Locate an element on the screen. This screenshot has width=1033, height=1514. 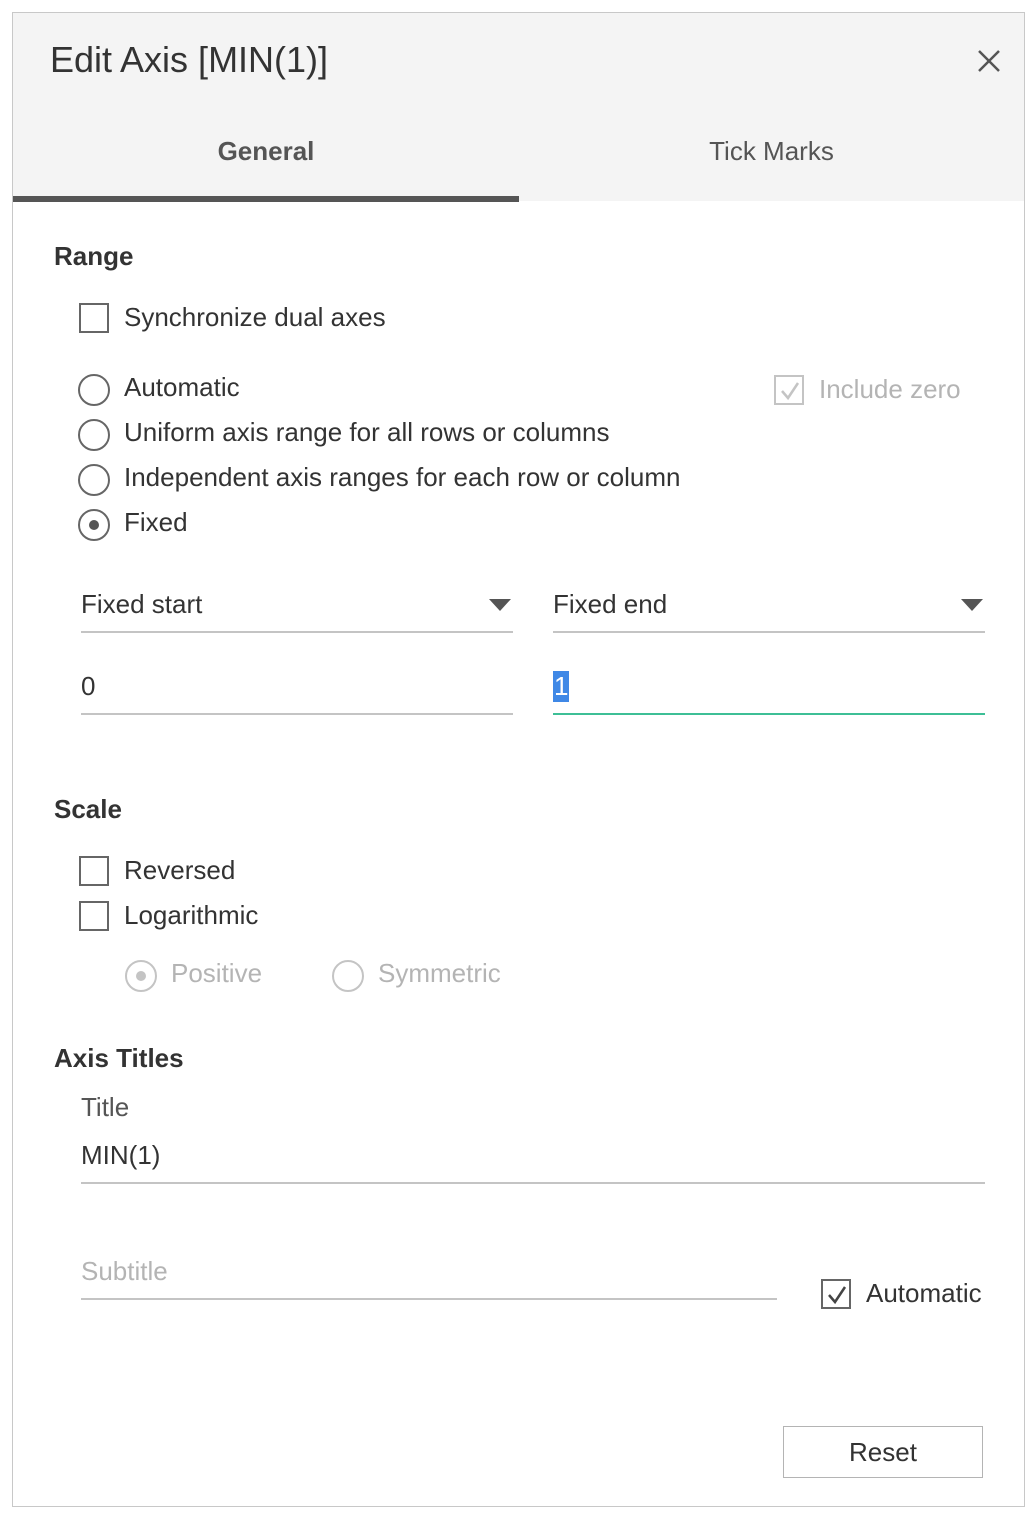
close-icon is located at coordinates (989, 61).